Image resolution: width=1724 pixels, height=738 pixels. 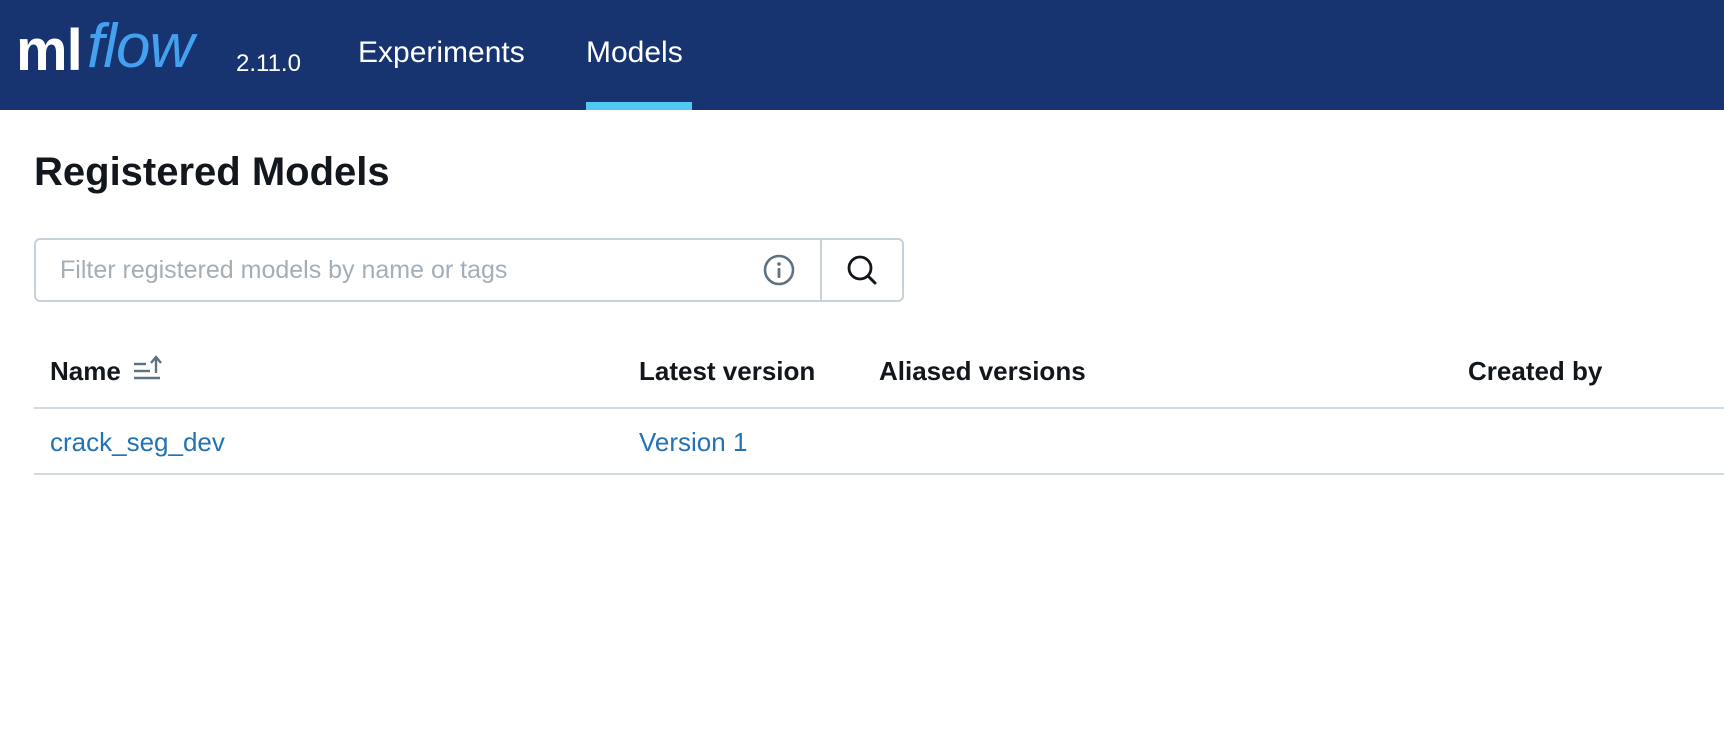 I want to click on filter-models-input, so click(x=428, y=270).